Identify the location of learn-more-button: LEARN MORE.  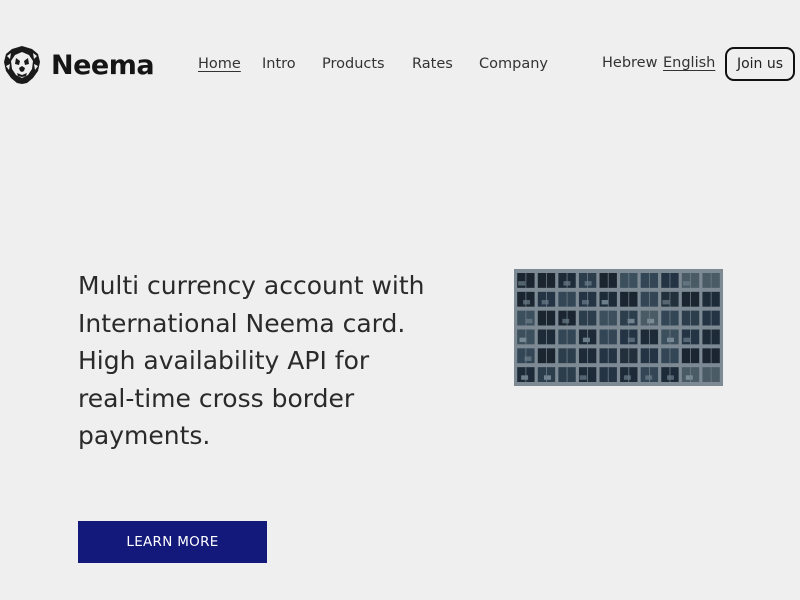
(172, 542).